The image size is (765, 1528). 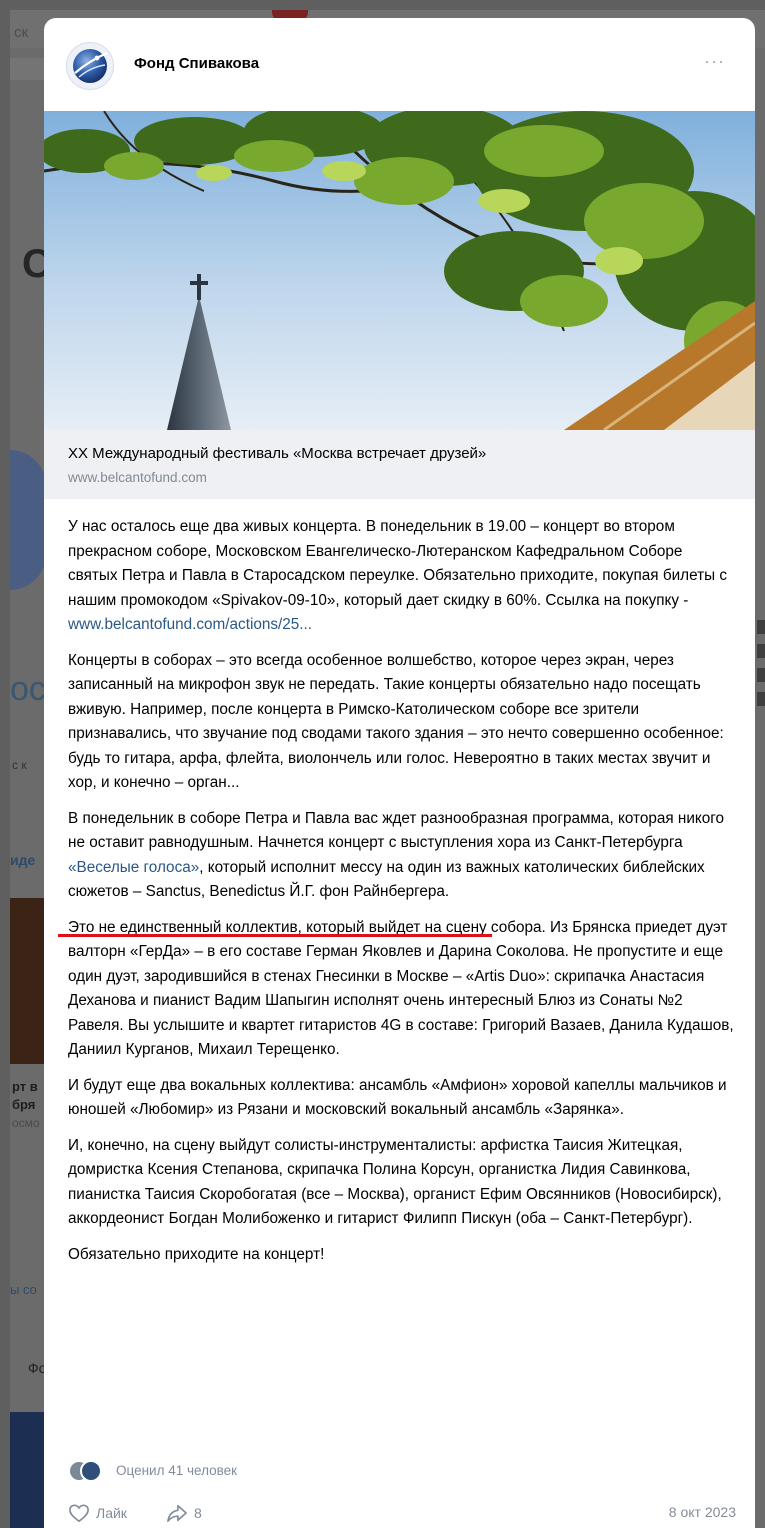 I want to click on like-button: Лайк, so click(x=97, y=1513).